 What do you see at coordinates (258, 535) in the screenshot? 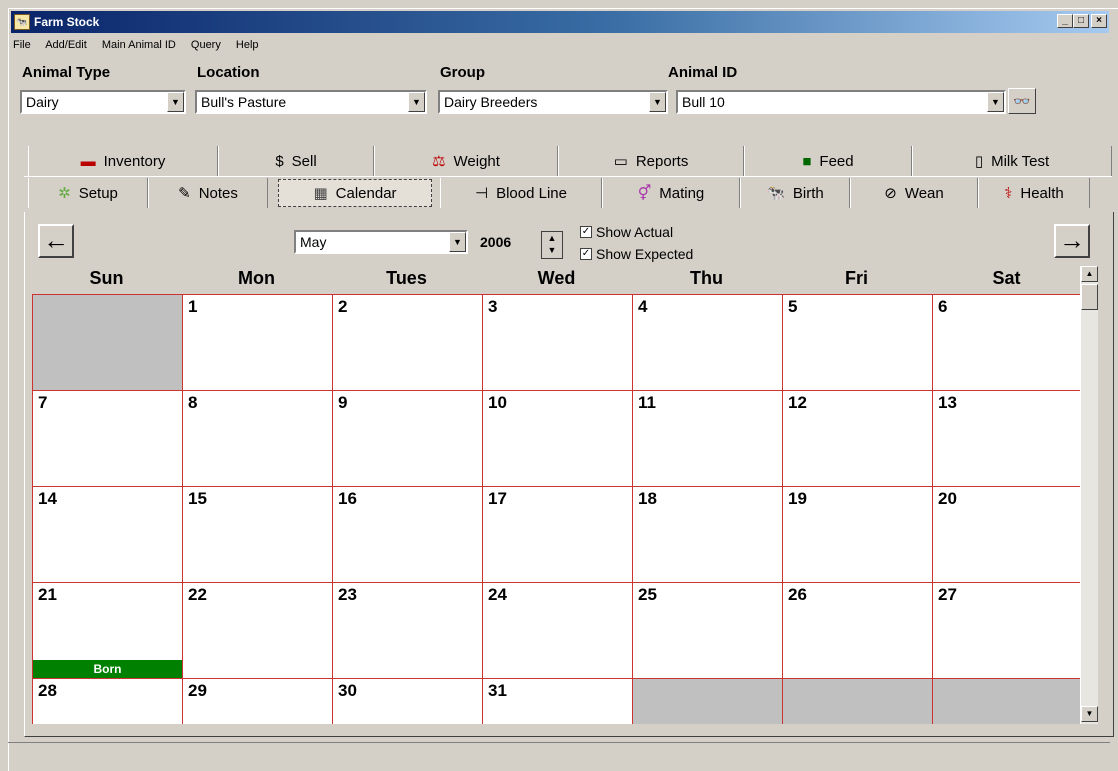
I see `calendar-day-cell: 15` at bounding box center [258, 535].